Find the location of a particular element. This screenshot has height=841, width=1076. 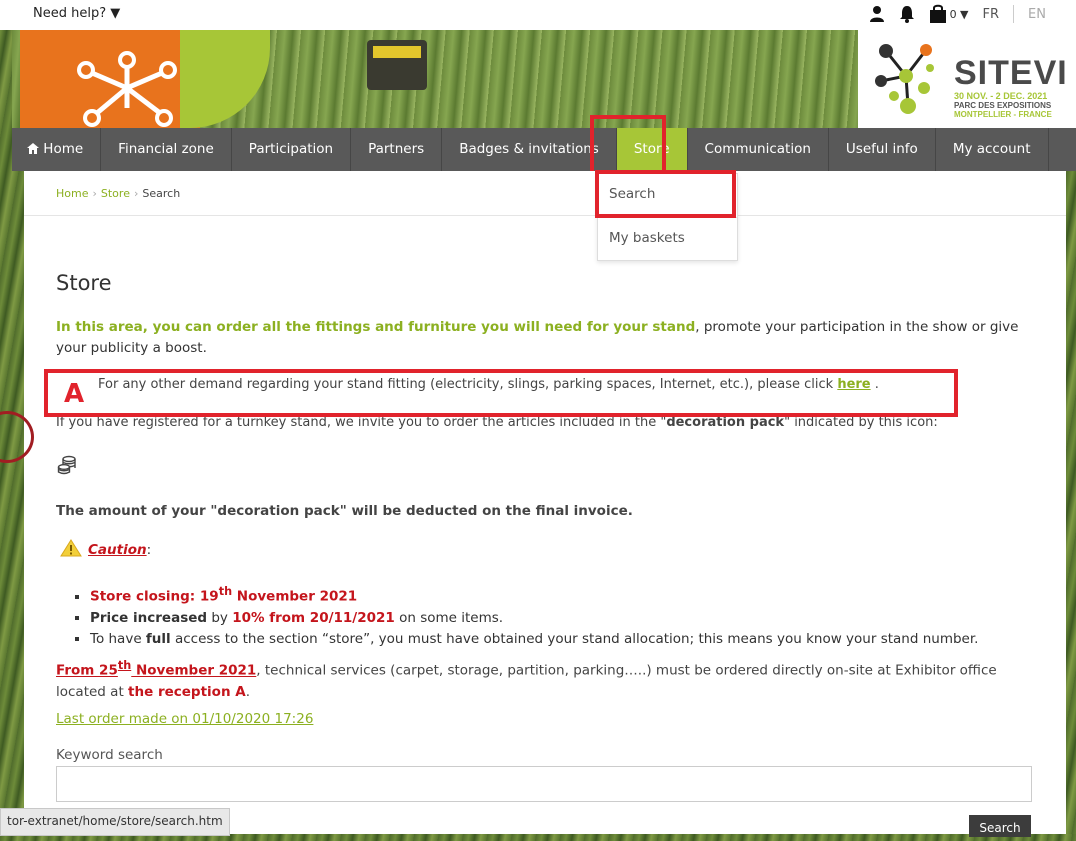

coins-stack-icon is located at coordinates (67, 467).